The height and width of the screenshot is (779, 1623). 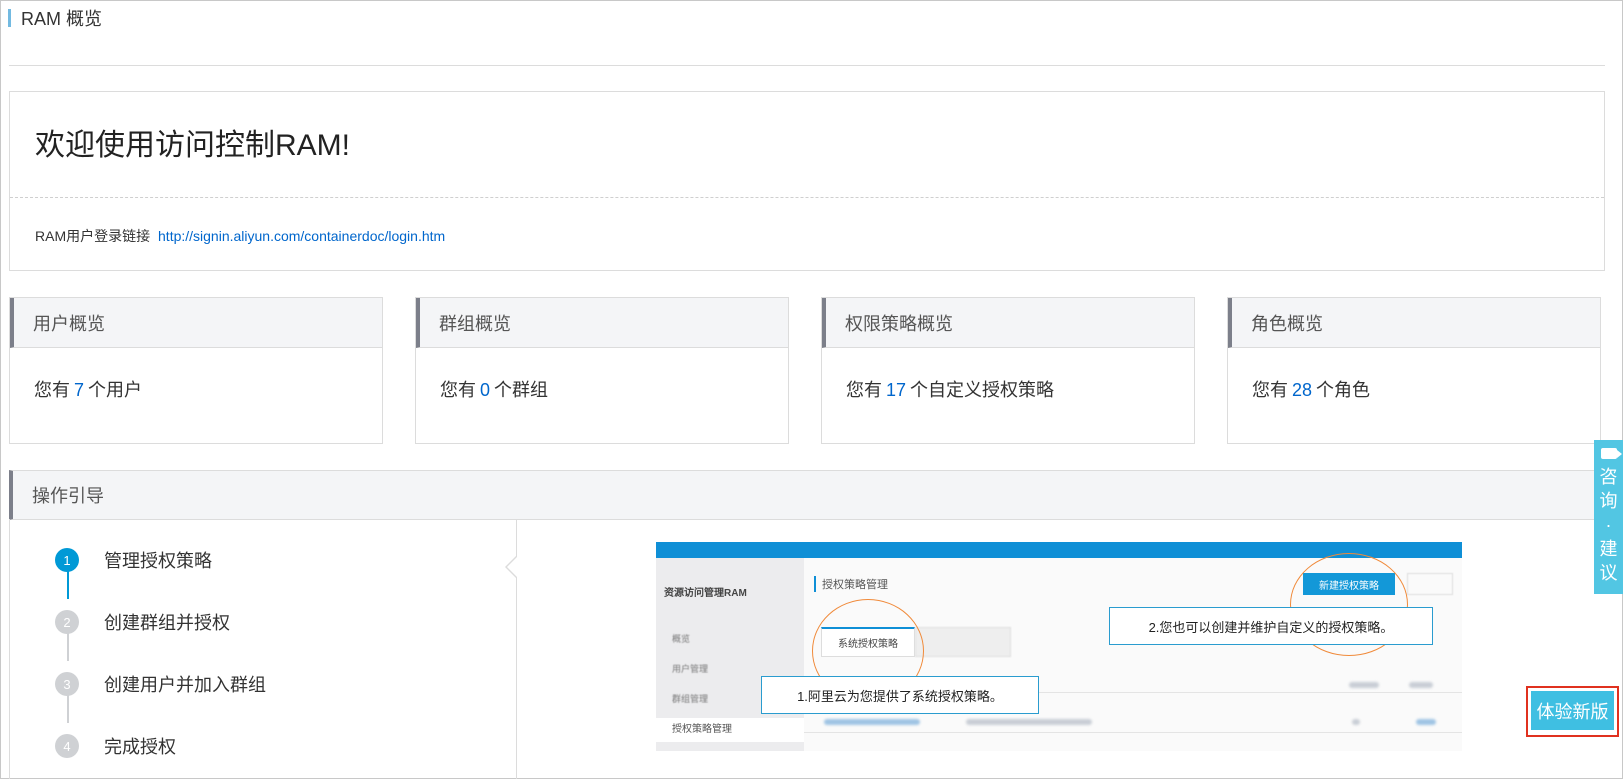 What do you see at coordinates (185, 685) in the screenshot?
I see `step-label: 创建用户并加入群组` at bounding box center [185, 685].